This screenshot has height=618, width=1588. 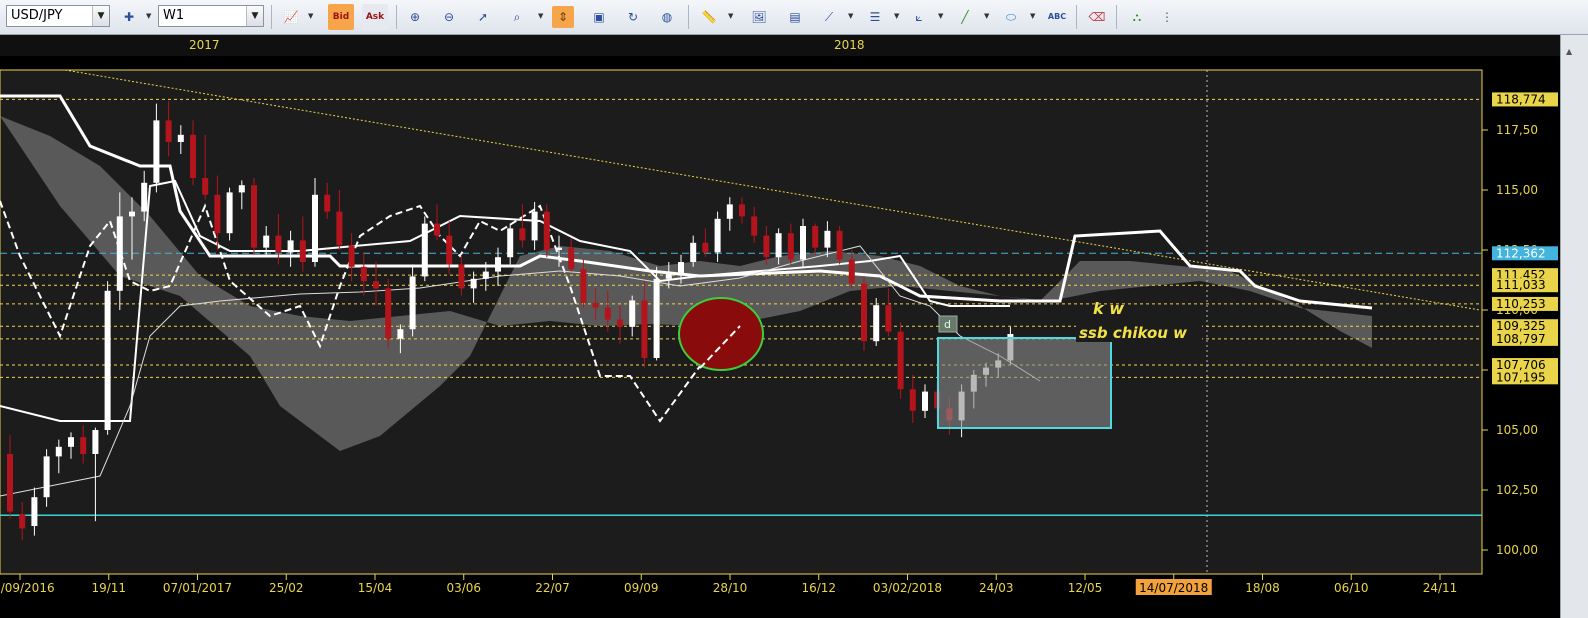 What do you see at coordinates (1137, 17) in the screenshot?
I see `hierarchy-icon: ⛬` at bounding box center [1137, 17].